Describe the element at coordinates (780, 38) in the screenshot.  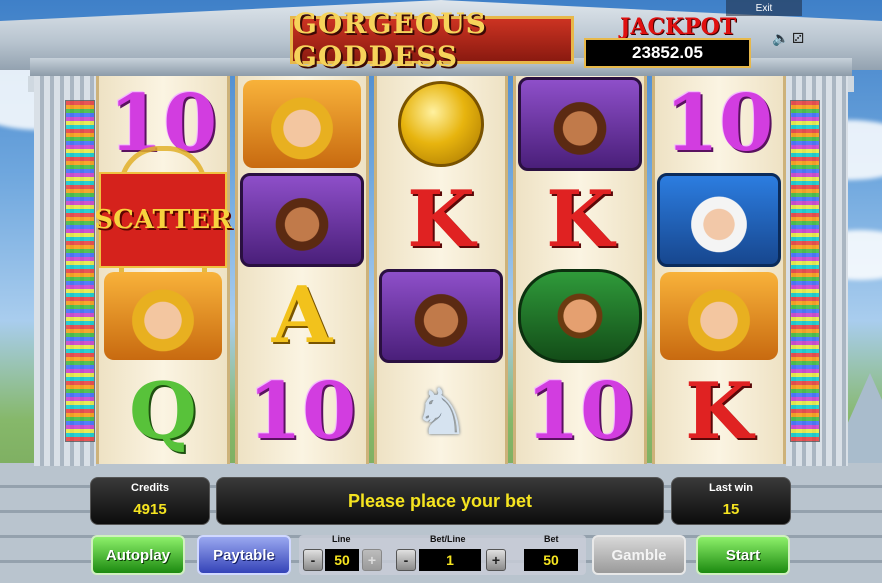
I see `speaker-icon: 🔈` at that location.